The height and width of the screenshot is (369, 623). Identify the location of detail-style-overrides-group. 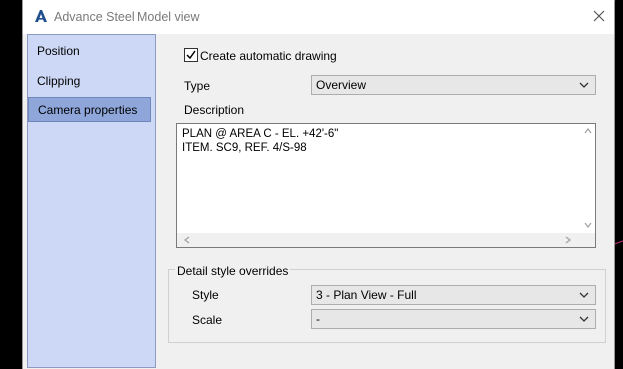
(387, 306).